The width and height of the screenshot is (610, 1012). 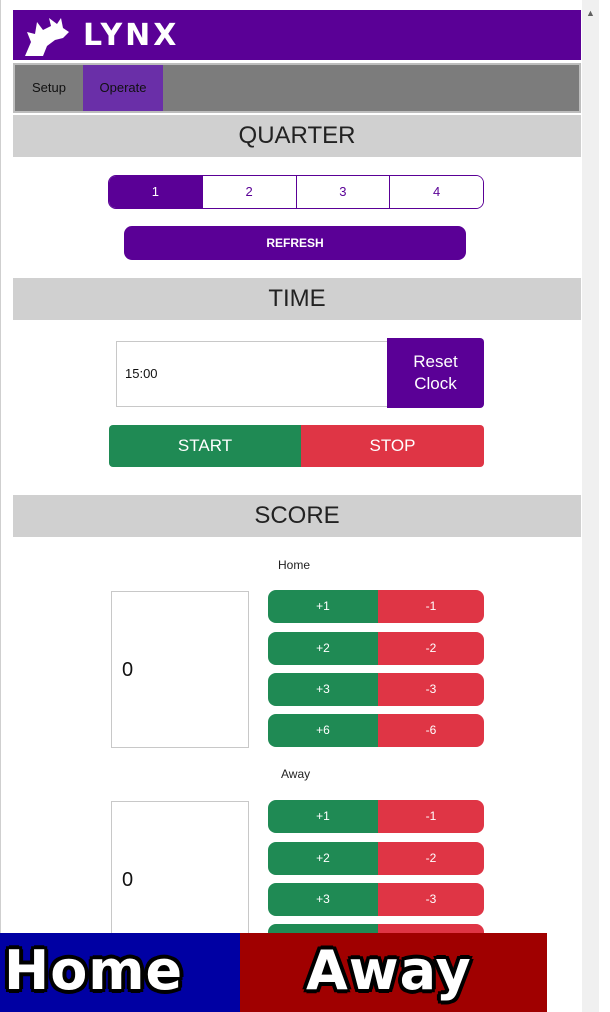 What do you see at coordinates (431, 730) in the screenshot?
I see `home-minus-6-button: -6` at bounding box center [431, 730].